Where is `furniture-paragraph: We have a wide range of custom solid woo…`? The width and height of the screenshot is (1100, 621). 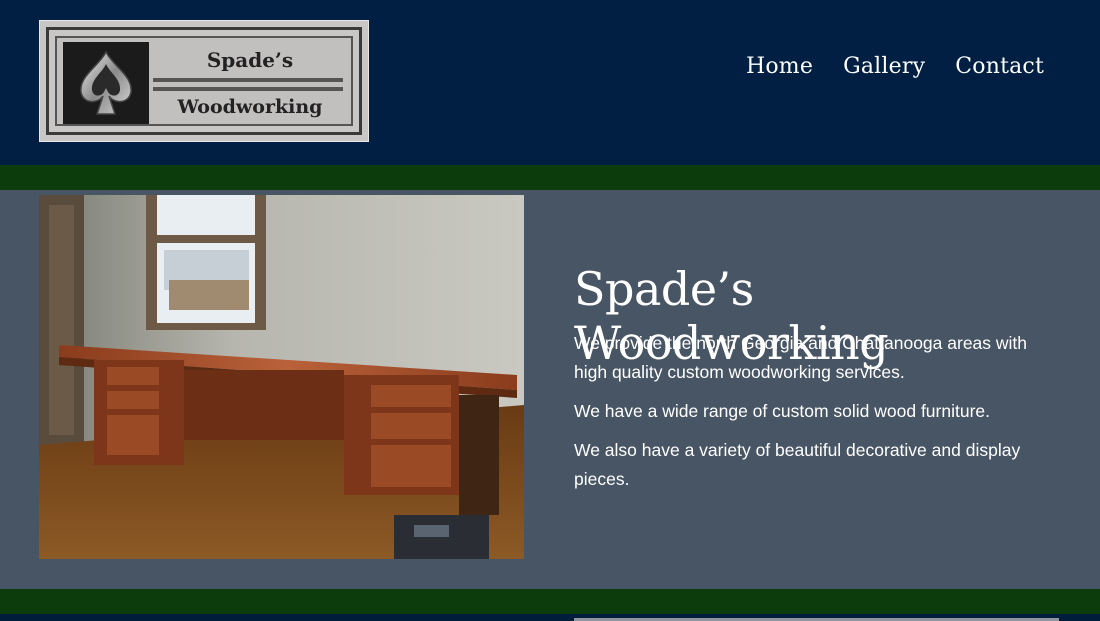
furniture-paragraph: We have a wide range of custom solid woo… is located at coordinates (782, 411).